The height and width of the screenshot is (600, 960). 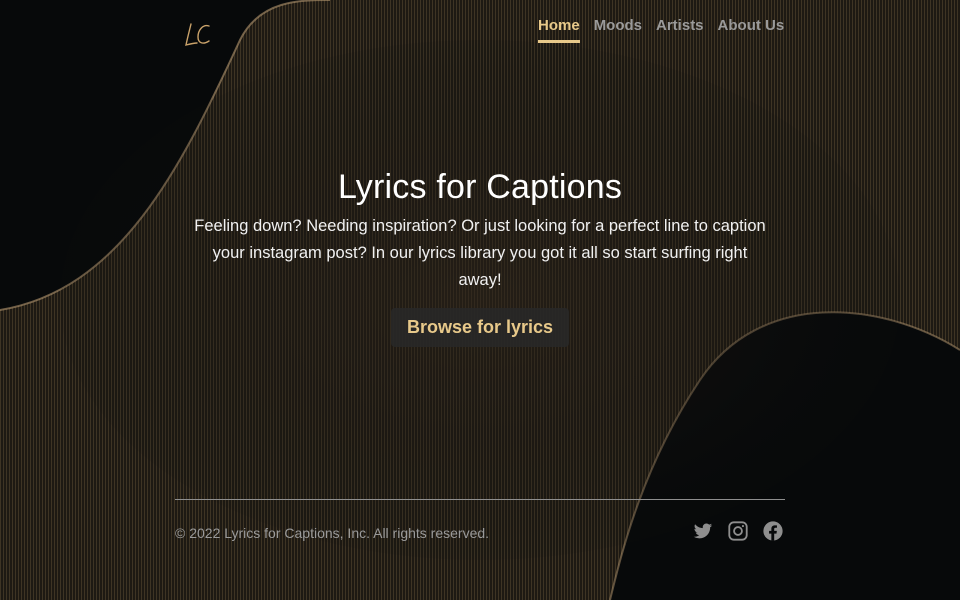 What do you see at coordinates (480, 327) in the screenshot?
I see `browse-lyrics-button: Browse for lyrics` at bounding box center [480, 327].